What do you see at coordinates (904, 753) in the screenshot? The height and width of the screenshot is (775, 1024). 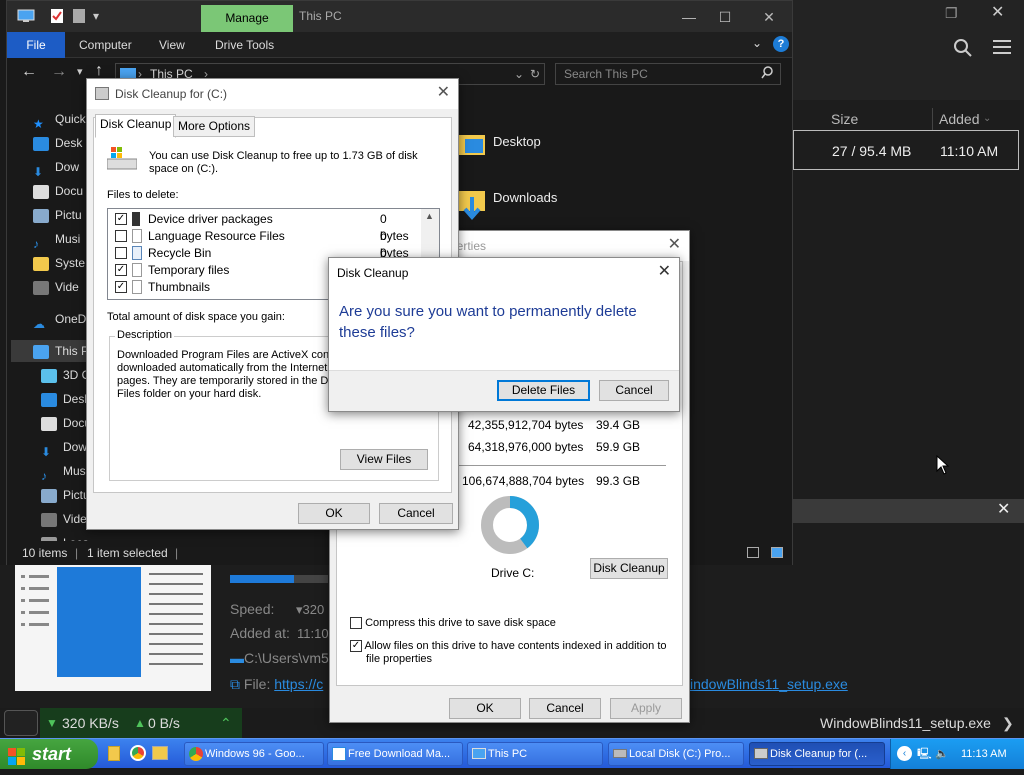 I see `tray-expand-icon: ‹` at bounding box center [904, 753].